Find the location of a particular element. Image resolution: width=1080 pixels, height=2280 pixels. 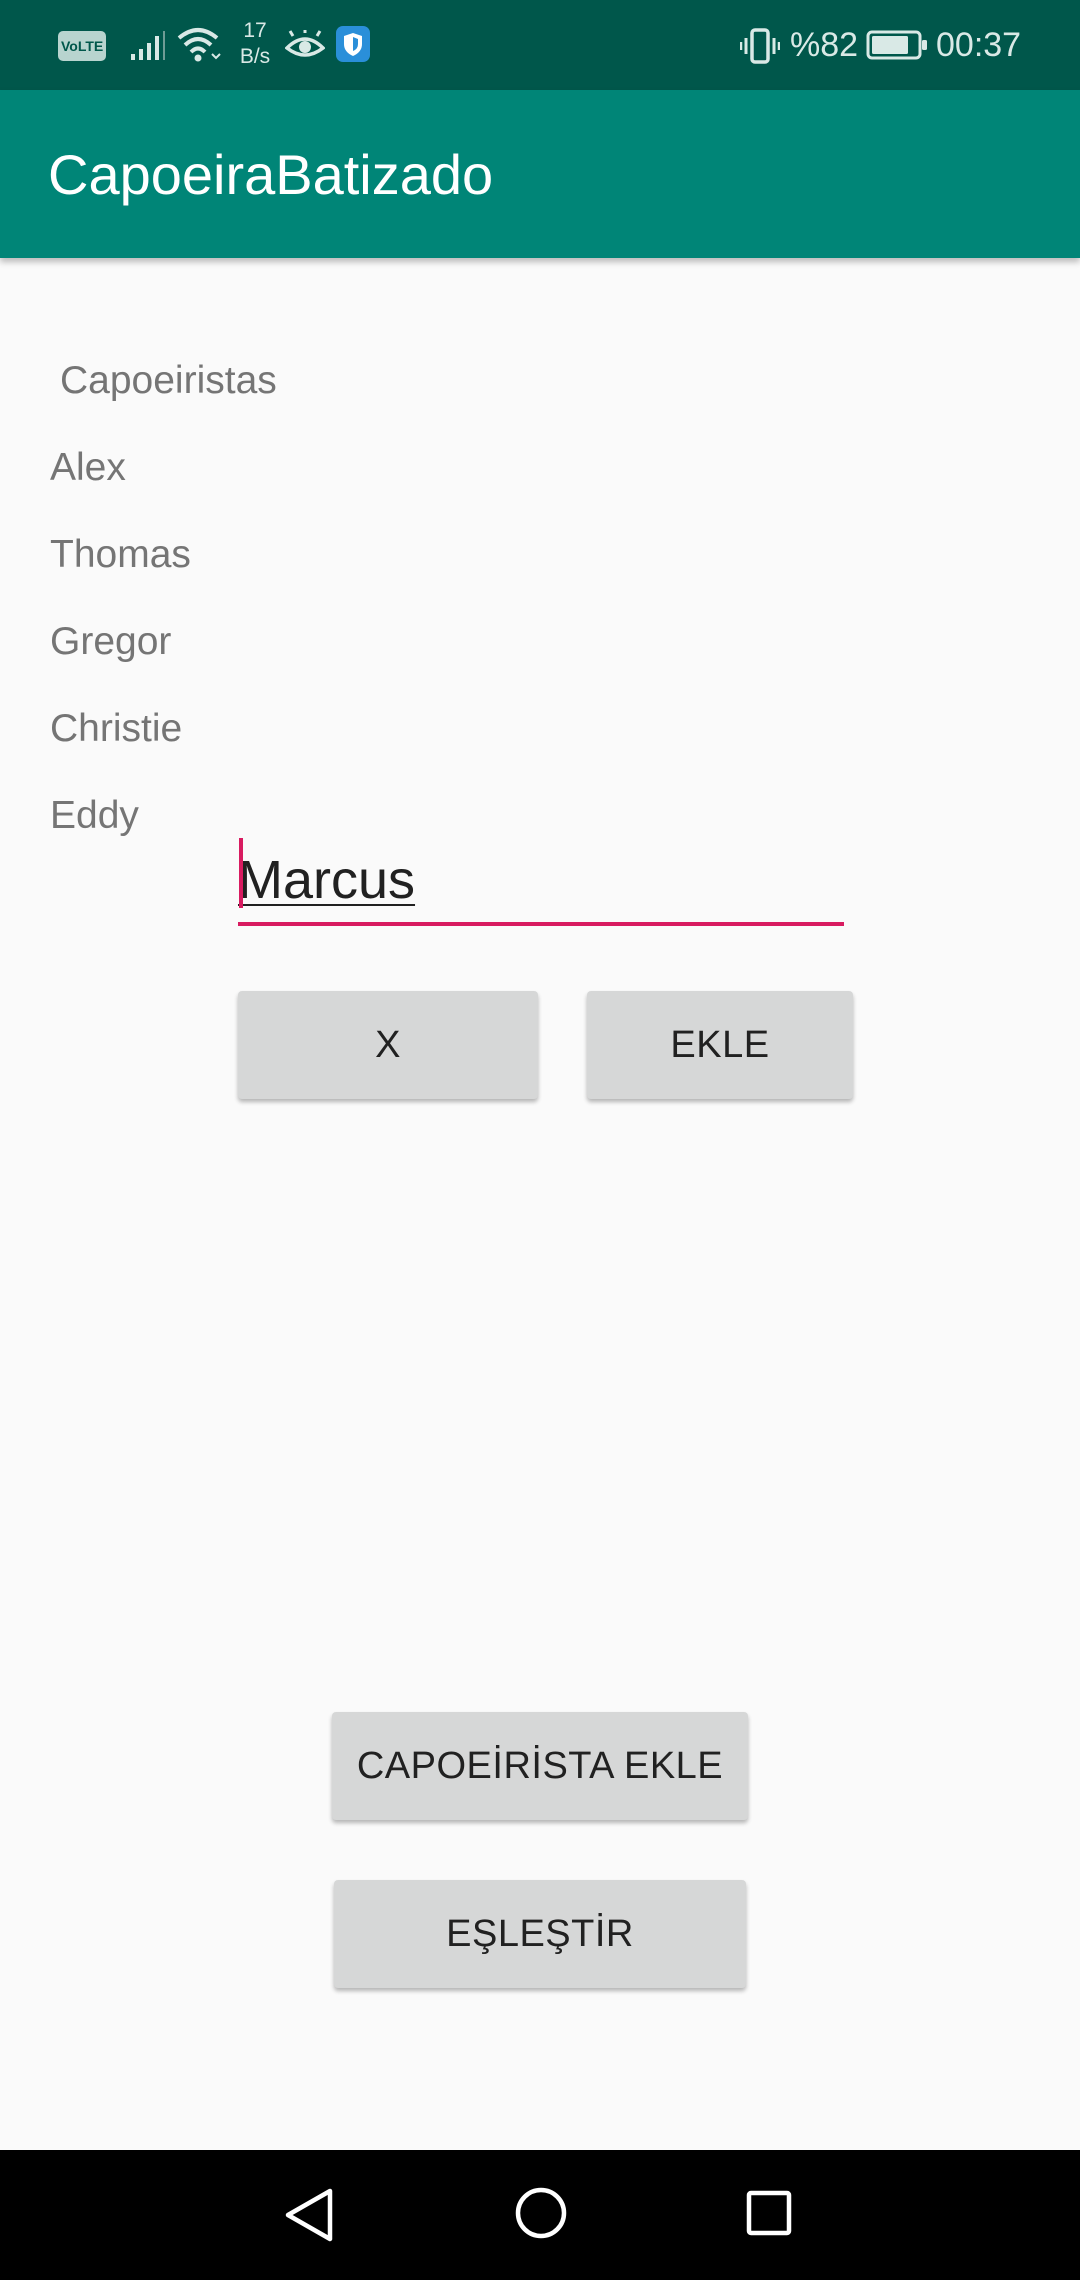

network-speed-unit: B/s is located at coordinates (255, 56).